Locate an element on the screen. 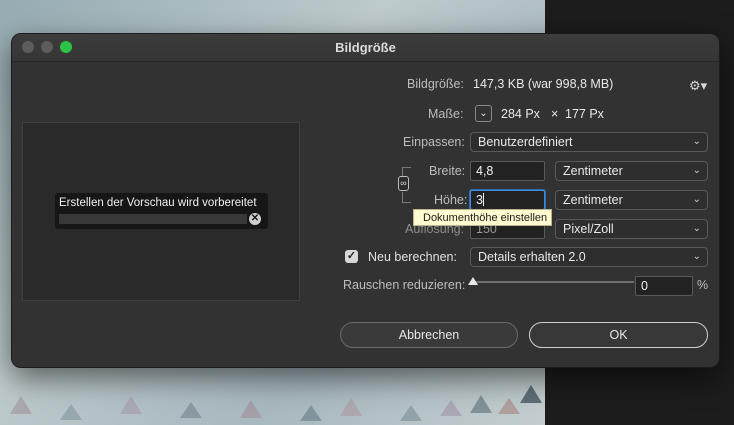  cancel-button: Abbrechen is located at coordinates (429, 335).